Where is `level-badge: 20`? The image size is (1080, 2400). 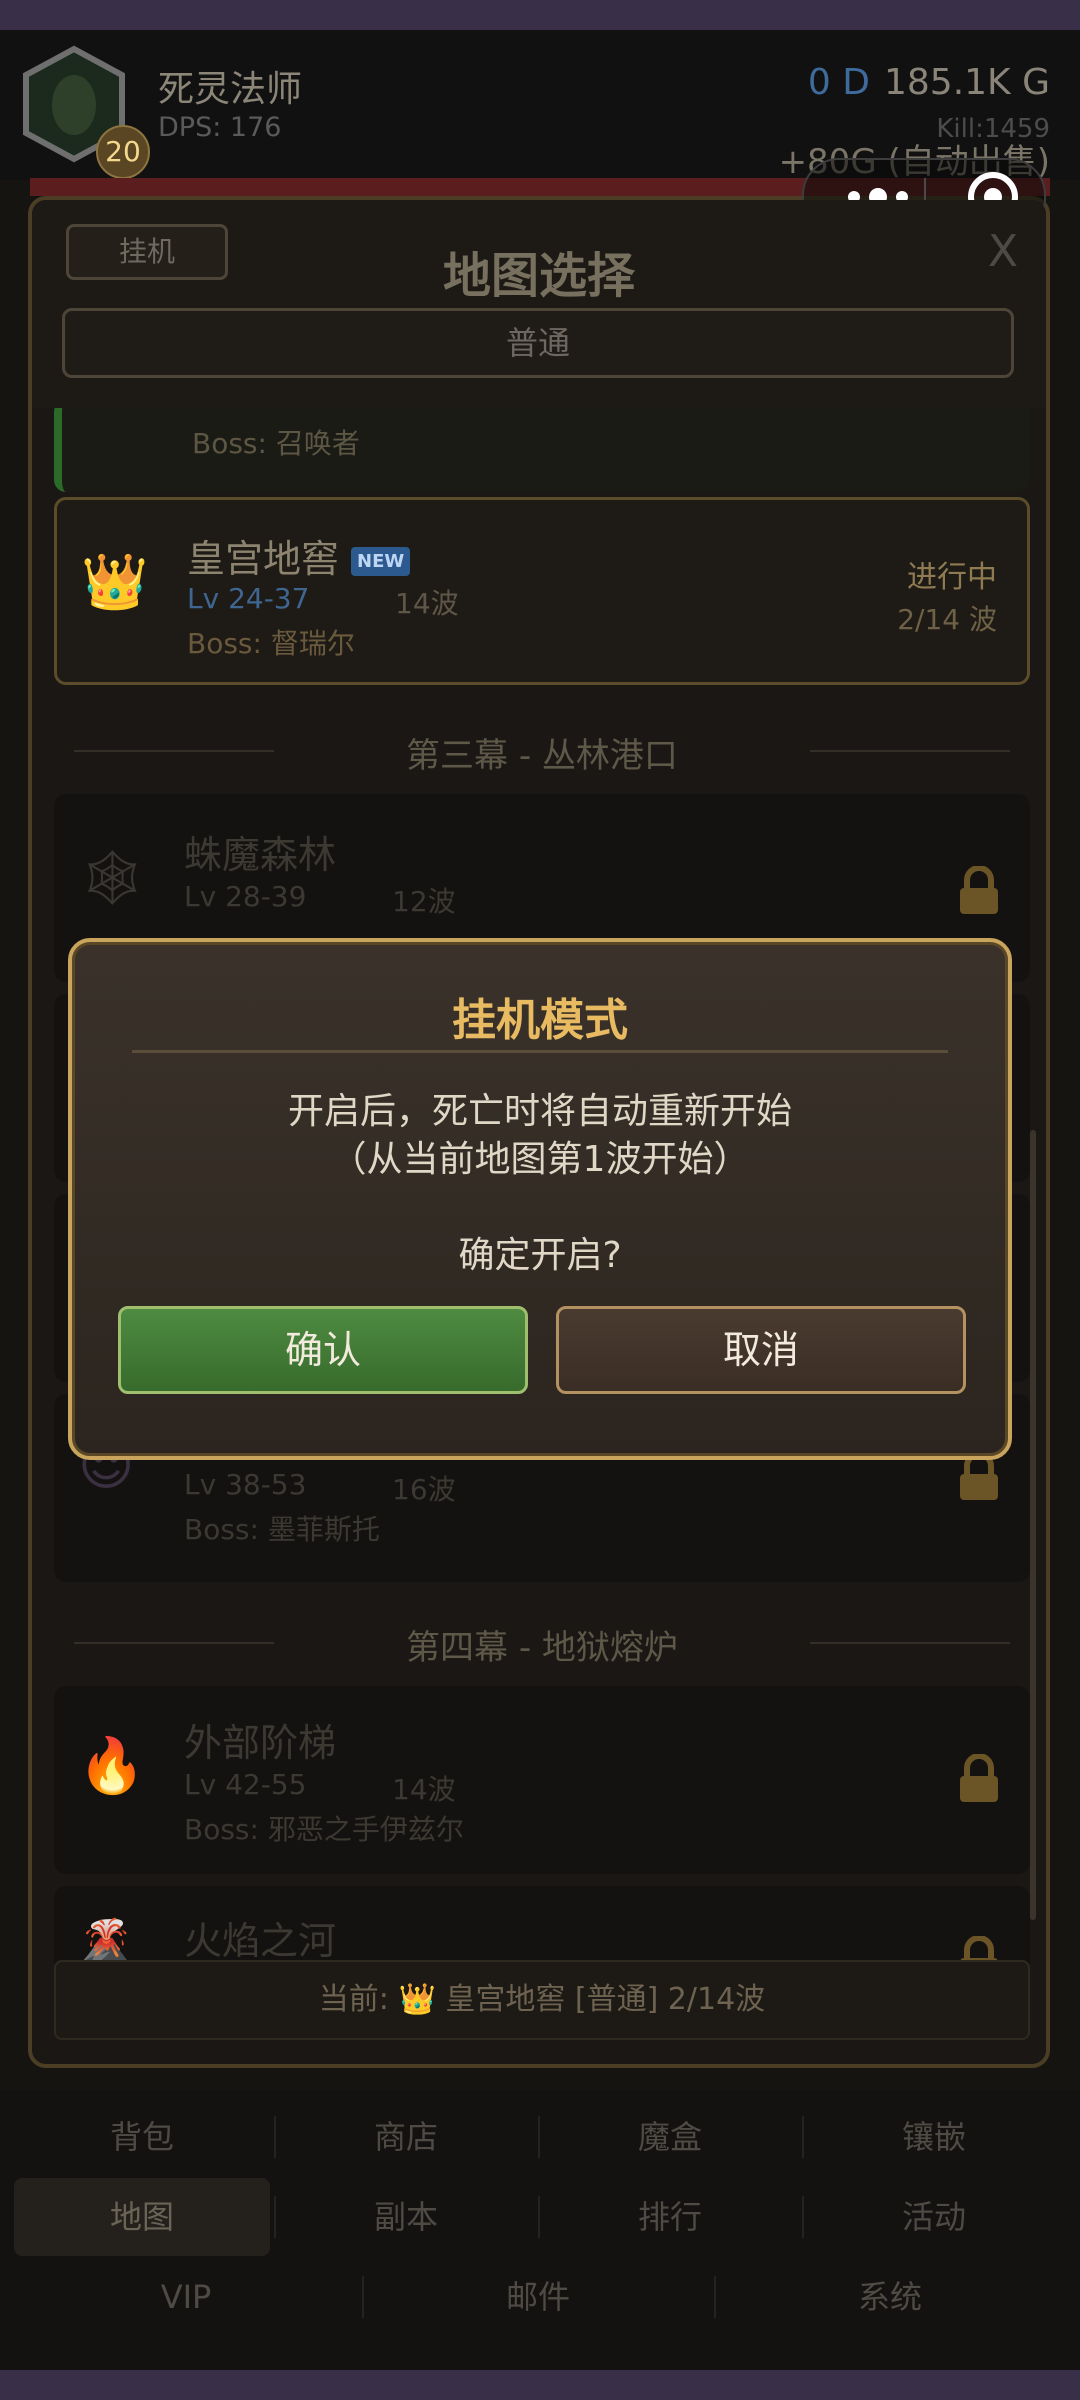
level-badge: 20 is located at coordinates (123, 152).